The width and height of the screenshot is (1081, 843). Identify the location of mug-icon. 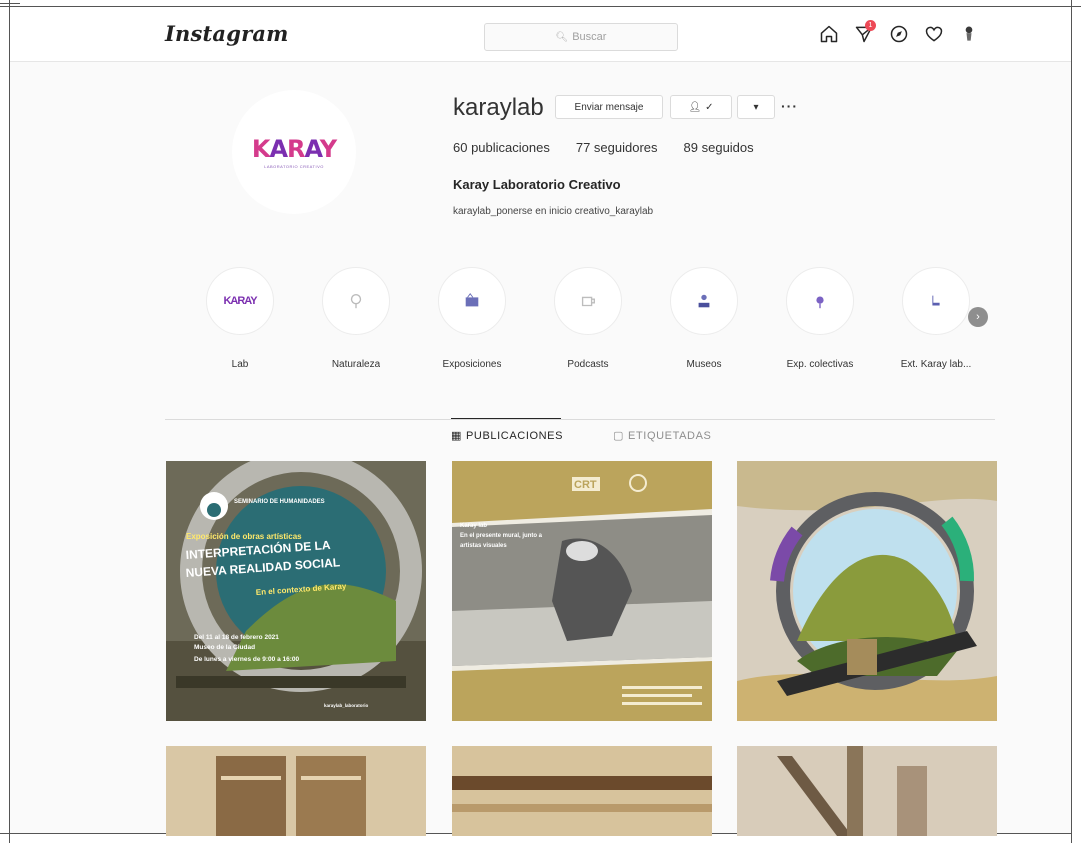
(588, 301).